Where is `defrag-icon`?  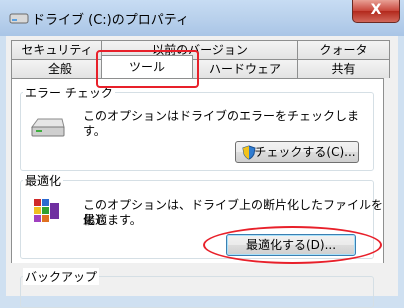
defrag-icon is located at coordinates (46, 210).